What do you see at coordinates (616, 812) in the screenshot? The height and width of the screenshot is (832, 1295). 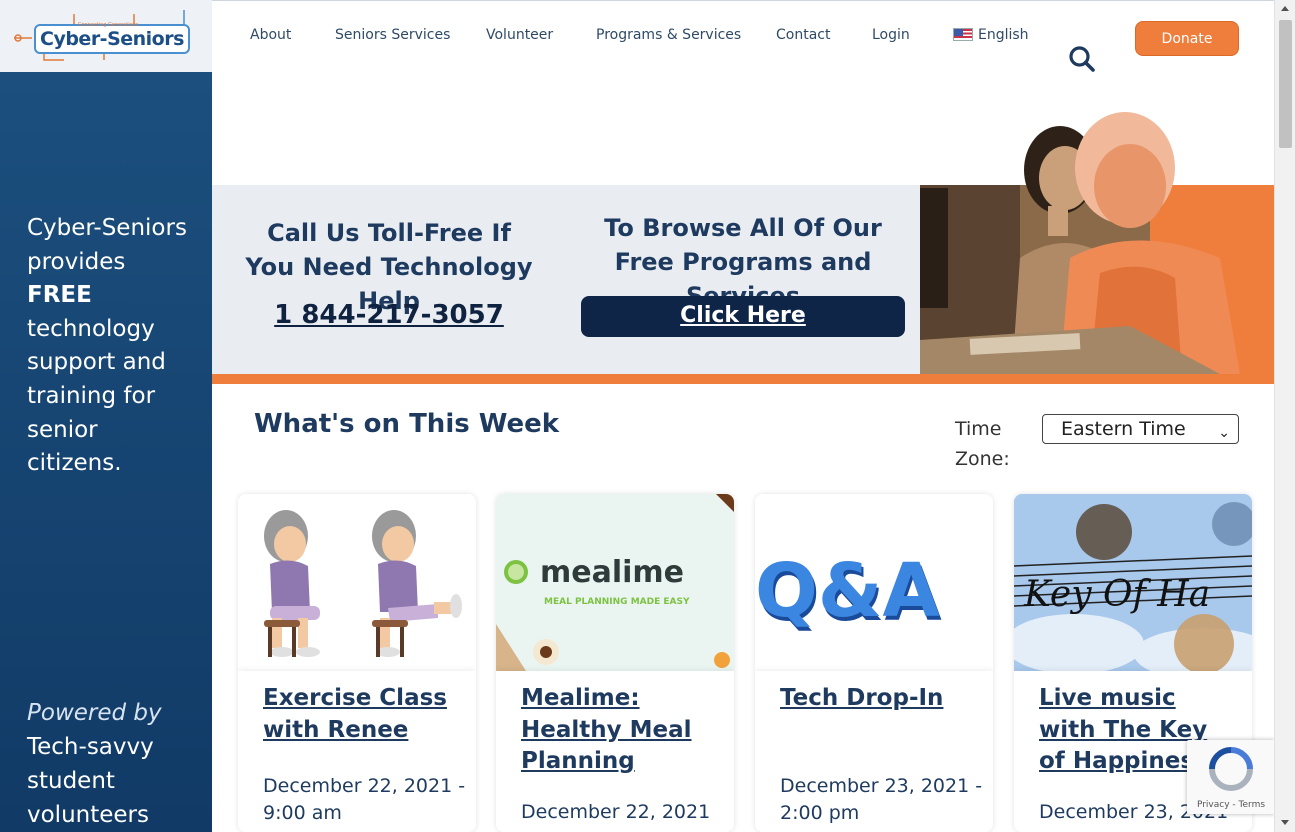 I see `event-date: December 22, 2021` at bounding box center [616, 812].